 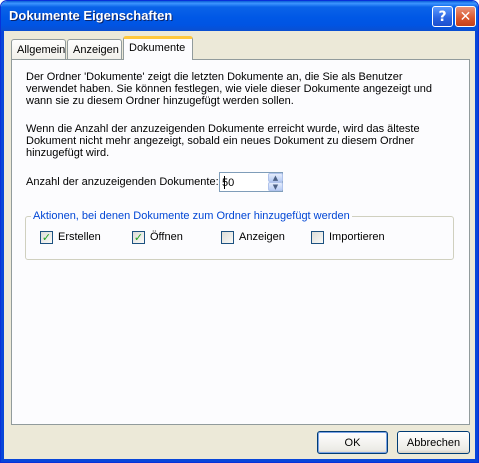 I want to click on checkbox-importieren: Importieren, so click(x=348, y=237).